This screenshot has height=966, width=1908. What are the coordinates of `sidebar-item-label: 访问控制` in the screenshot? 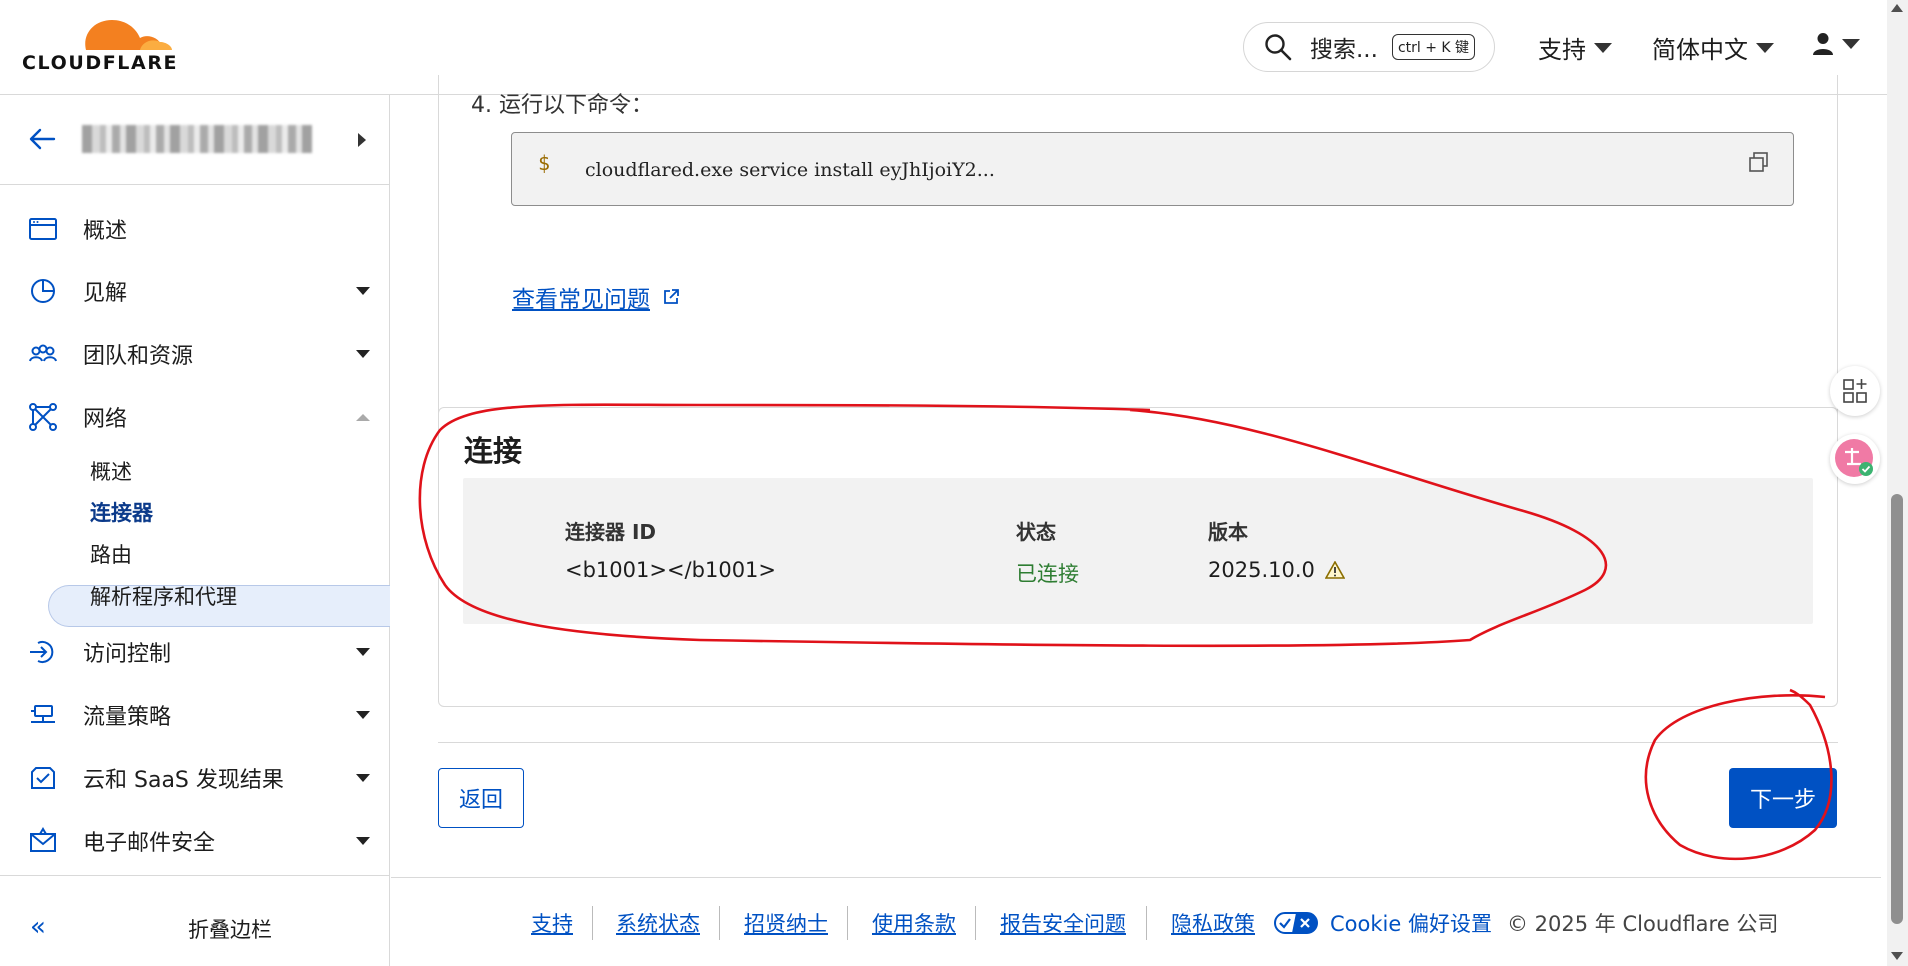 It's located at (127, 654).